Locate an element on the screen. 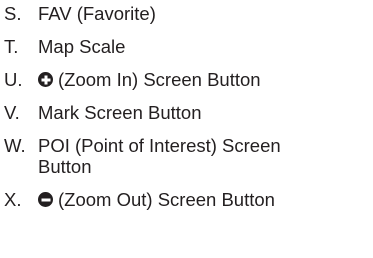 This screenshot has width=373, height=258. item-description: (Zoom Out) Screen Button is located at coordinates (166, 199).